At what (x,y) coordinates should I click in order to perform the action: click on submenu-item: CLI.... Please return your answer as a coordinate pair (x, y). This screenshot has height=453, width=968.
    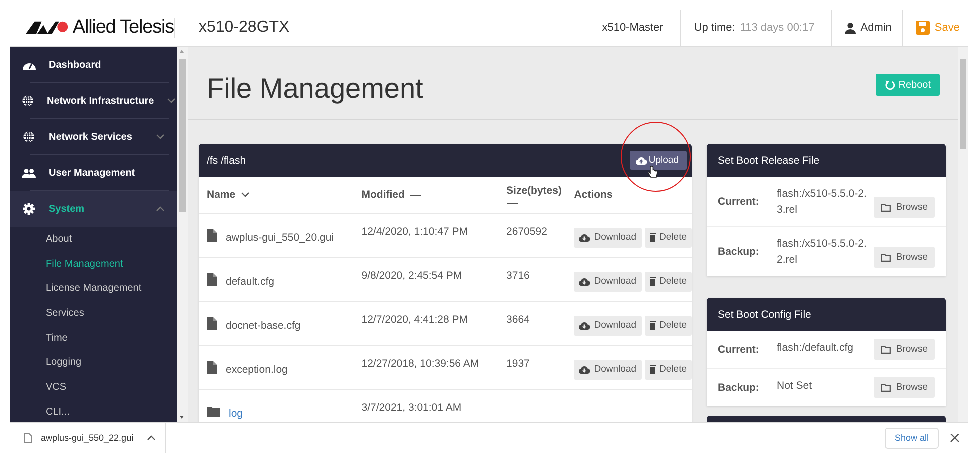
    Looking at the image, I should click on (93, 411).